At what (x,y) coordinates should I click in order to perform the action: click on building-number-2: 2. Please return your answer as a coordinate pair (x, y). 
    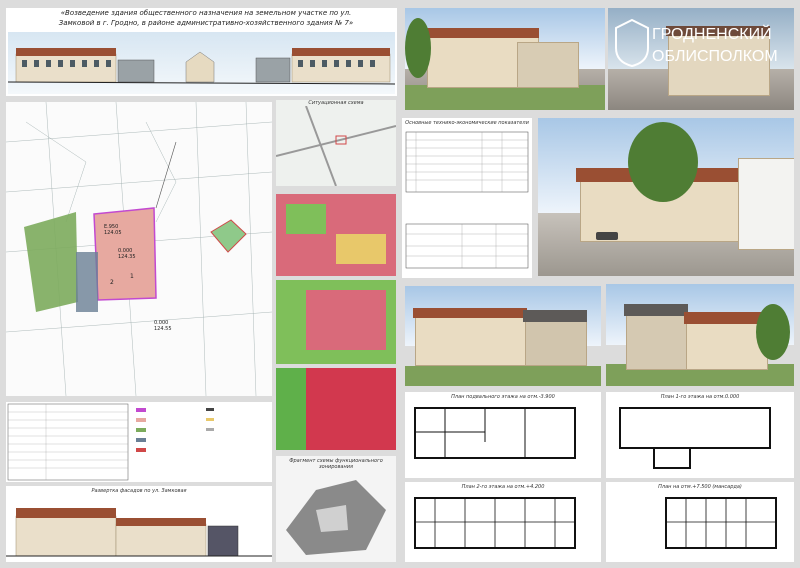
    Looking at the image, I should click on (112, 282).